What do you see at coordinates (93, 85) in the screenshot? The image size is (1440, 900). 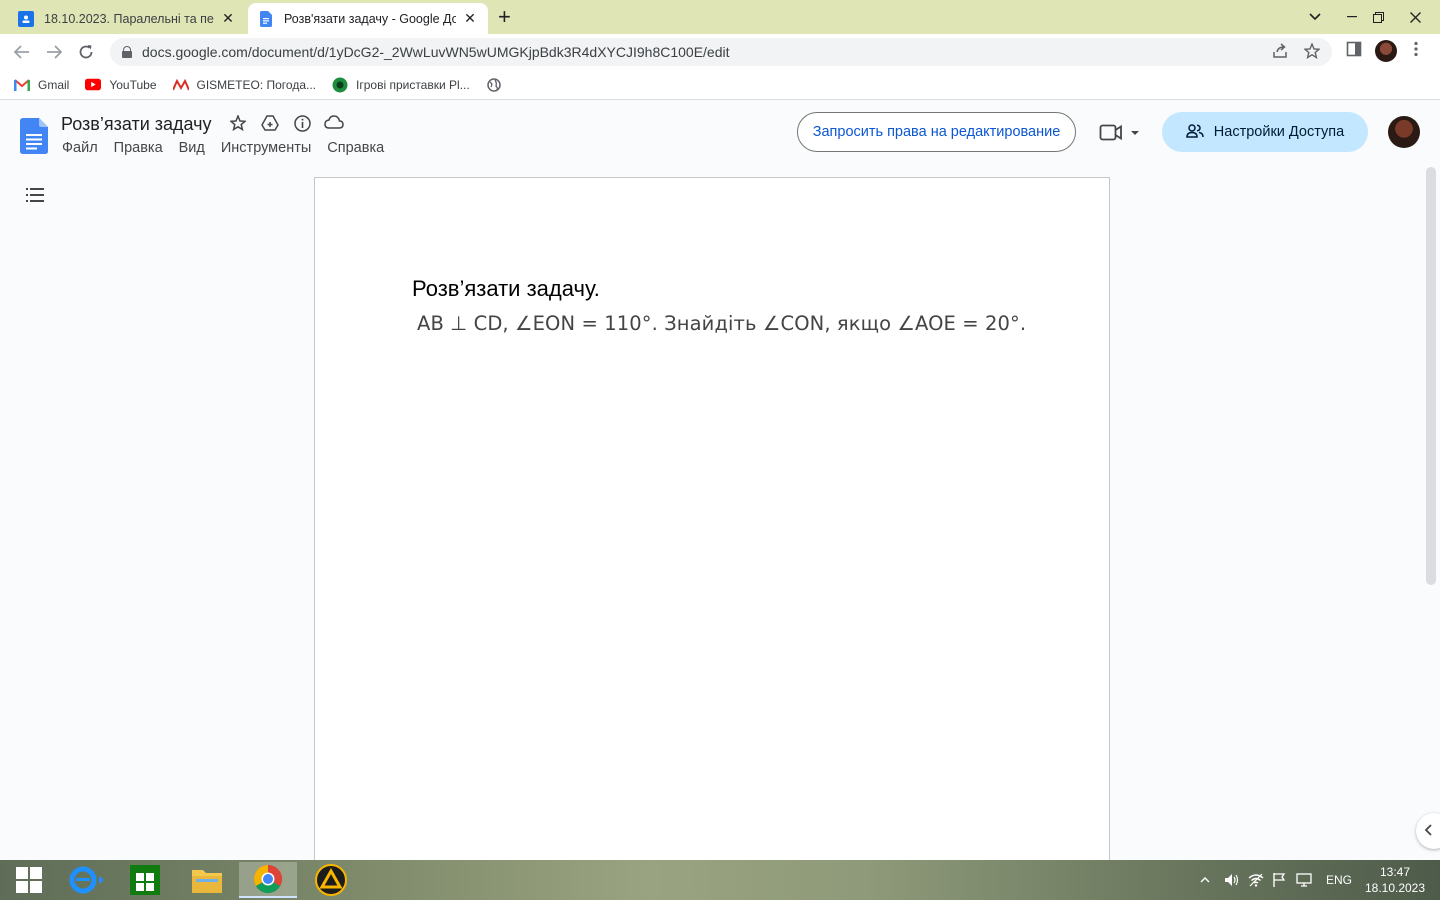 I see `youtube-icon` at bounding box center [93, 85].